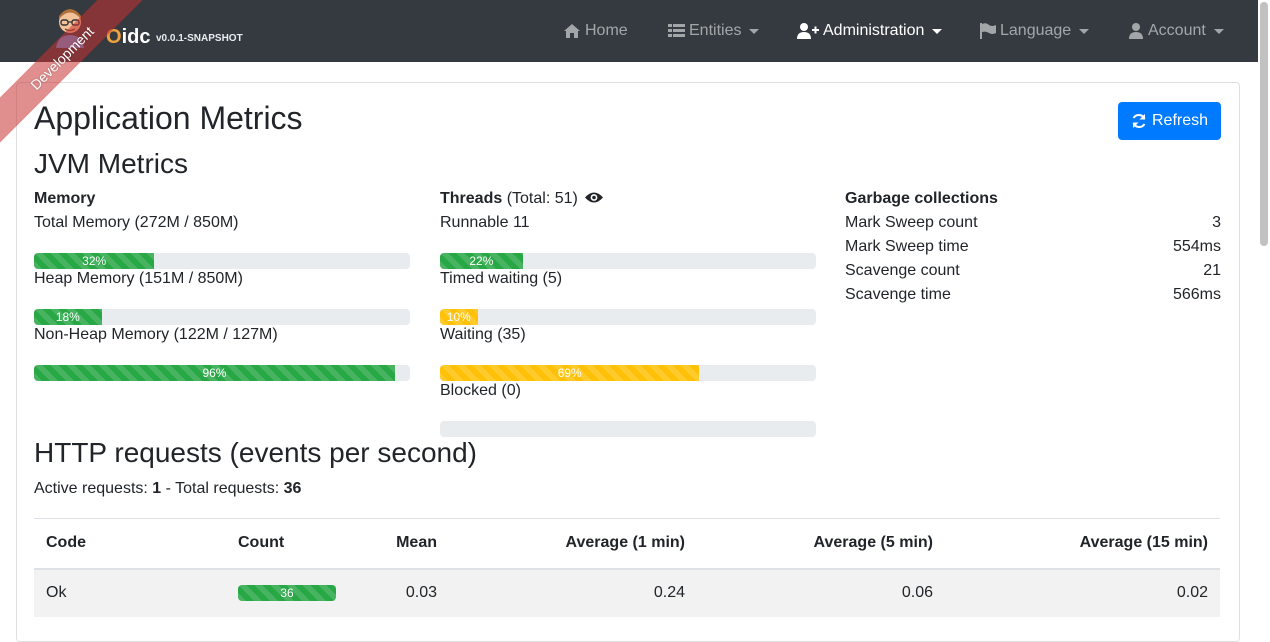 This screenshot has height=642, width=1270. Describe the element at coordinates (606, 30) in the screenshot. I see `nav-home-label: Home` at that location.